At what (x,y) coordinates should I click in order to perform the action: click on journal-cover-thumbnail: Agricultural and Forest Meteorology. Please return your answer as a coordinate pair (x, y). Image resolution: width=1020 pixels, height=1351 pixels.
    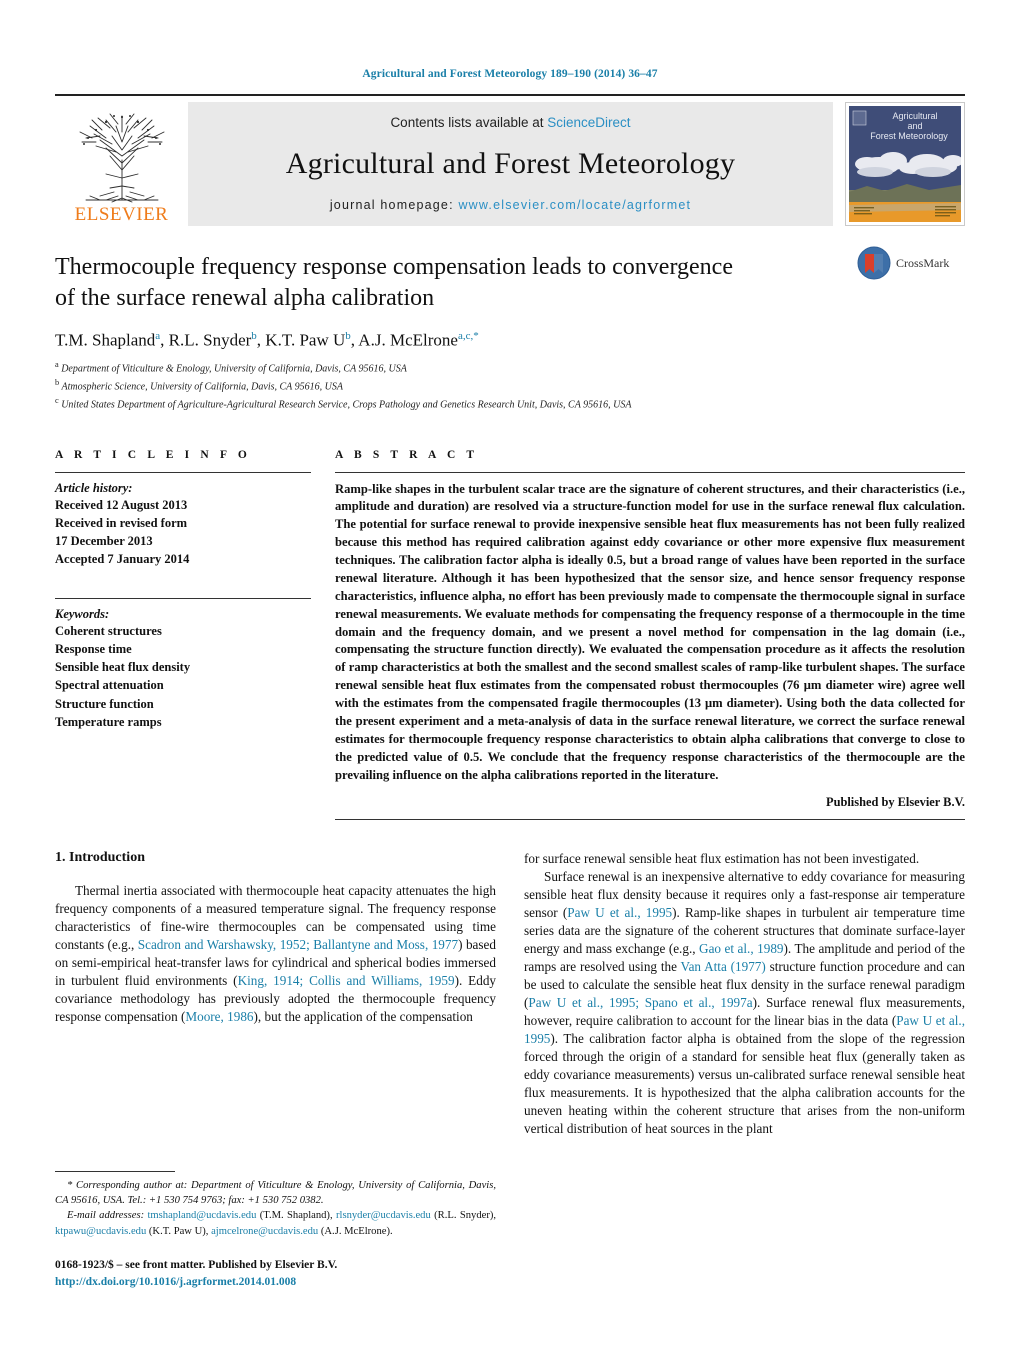
    Looking at the image, I should click on (905, 164).